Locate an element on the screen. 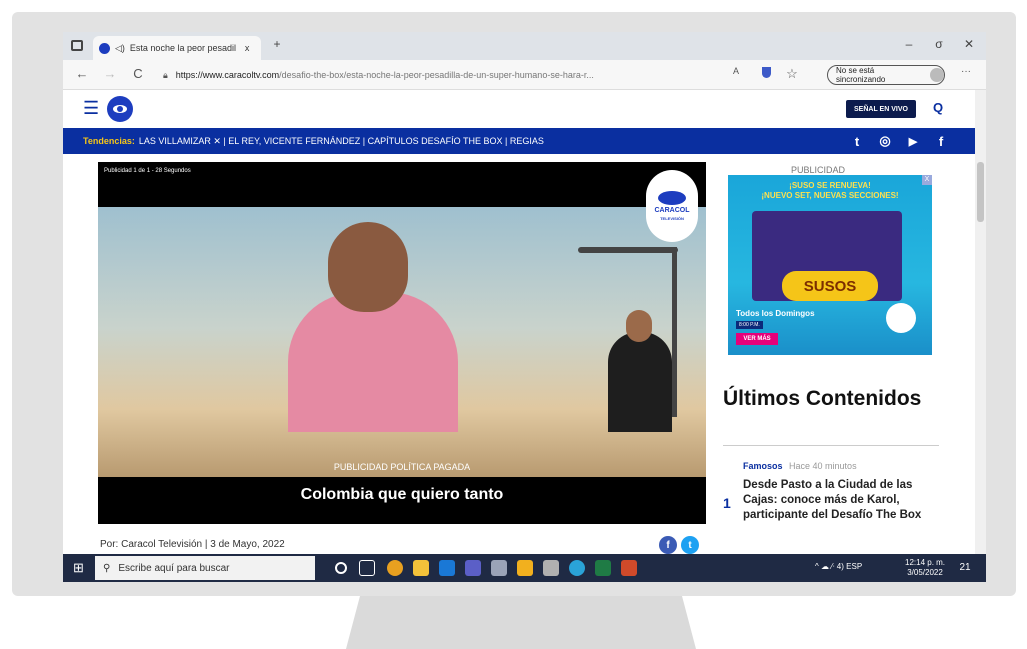  chrome-icon is located at coordinates (395, 568).